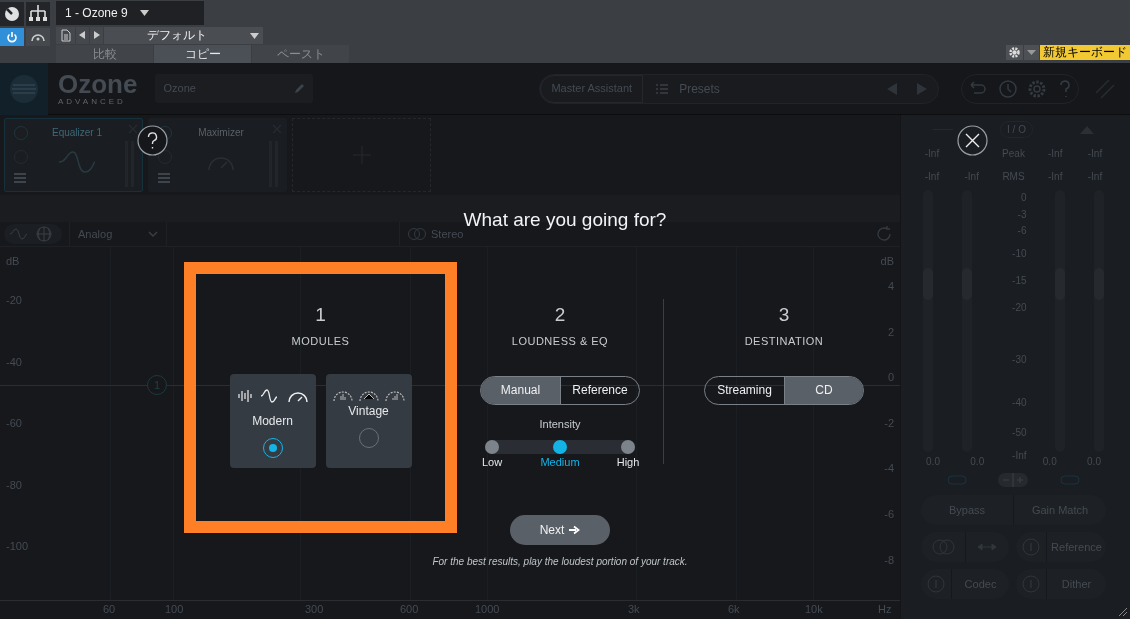 The height and width of the screenshot is (619, 1130). I want to click on module-name: Maximizer, so click(221, 133).